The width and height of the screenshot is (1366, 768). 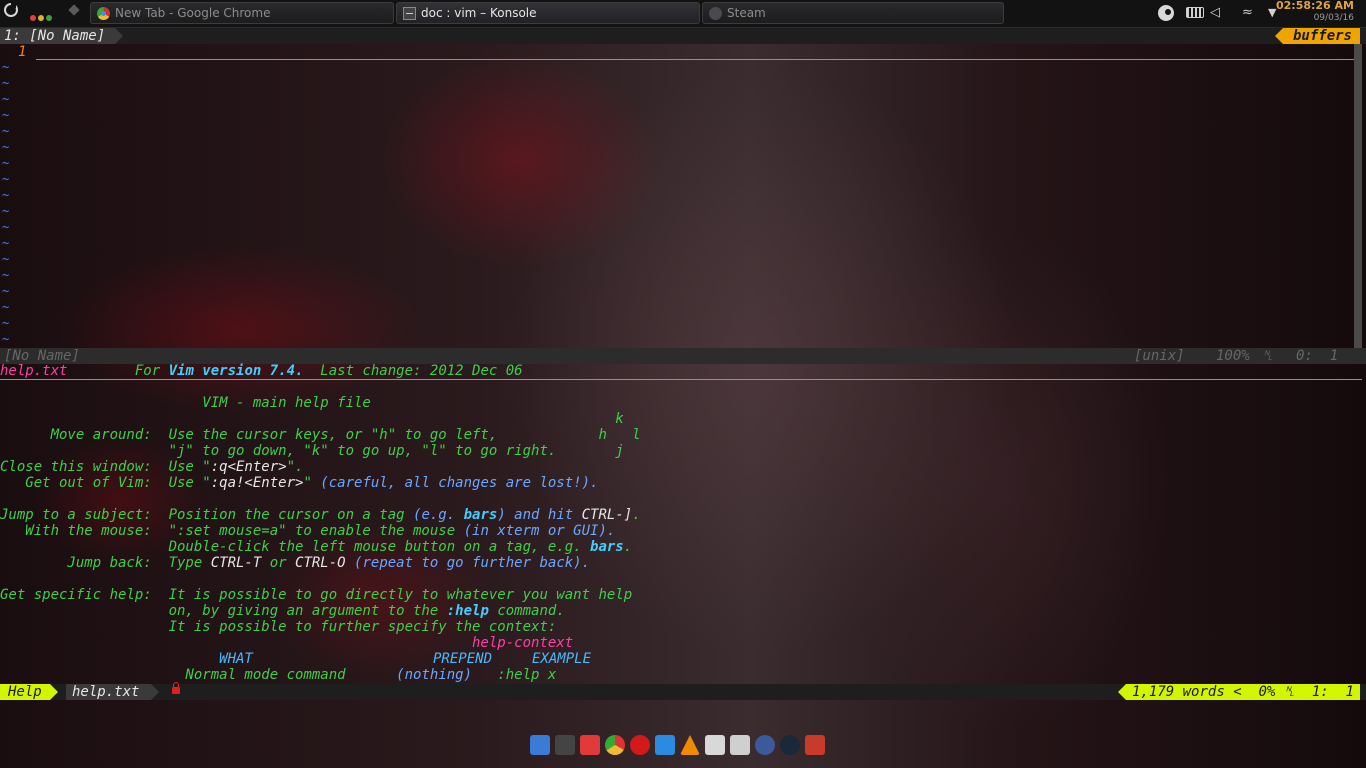 I want to click on text: (in xterm or GUI)., so click(x=539, y=531).